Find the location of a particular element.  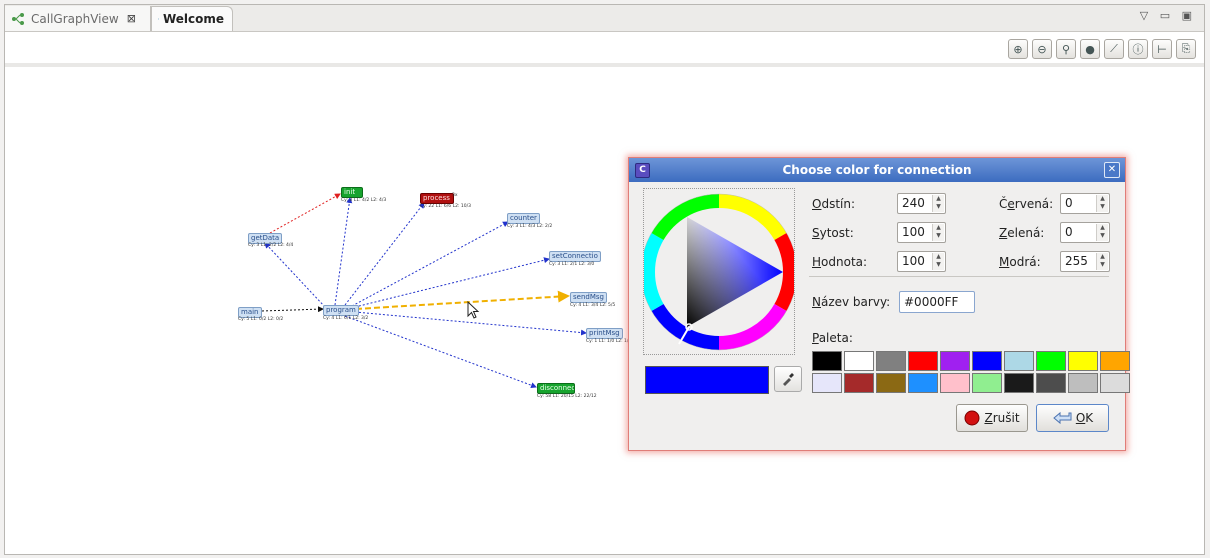

hue-label: Odstín: is located at coordinates (834, 204).